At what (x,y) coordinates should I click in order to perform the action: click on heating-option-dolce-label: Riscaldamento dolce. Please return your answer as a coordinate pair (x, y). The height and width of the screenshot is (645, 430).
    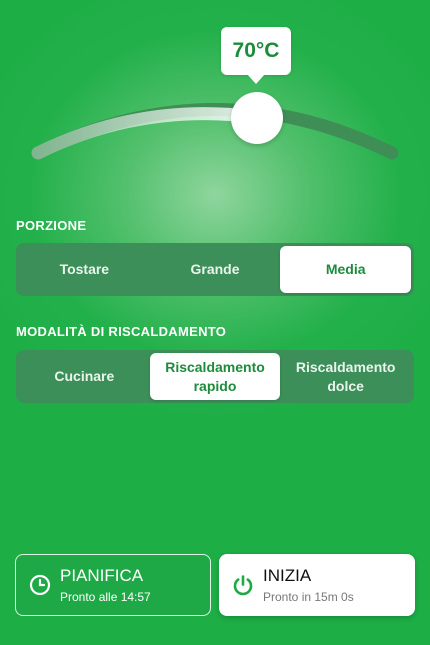
    Looking at the image, I should click on (345, 376).